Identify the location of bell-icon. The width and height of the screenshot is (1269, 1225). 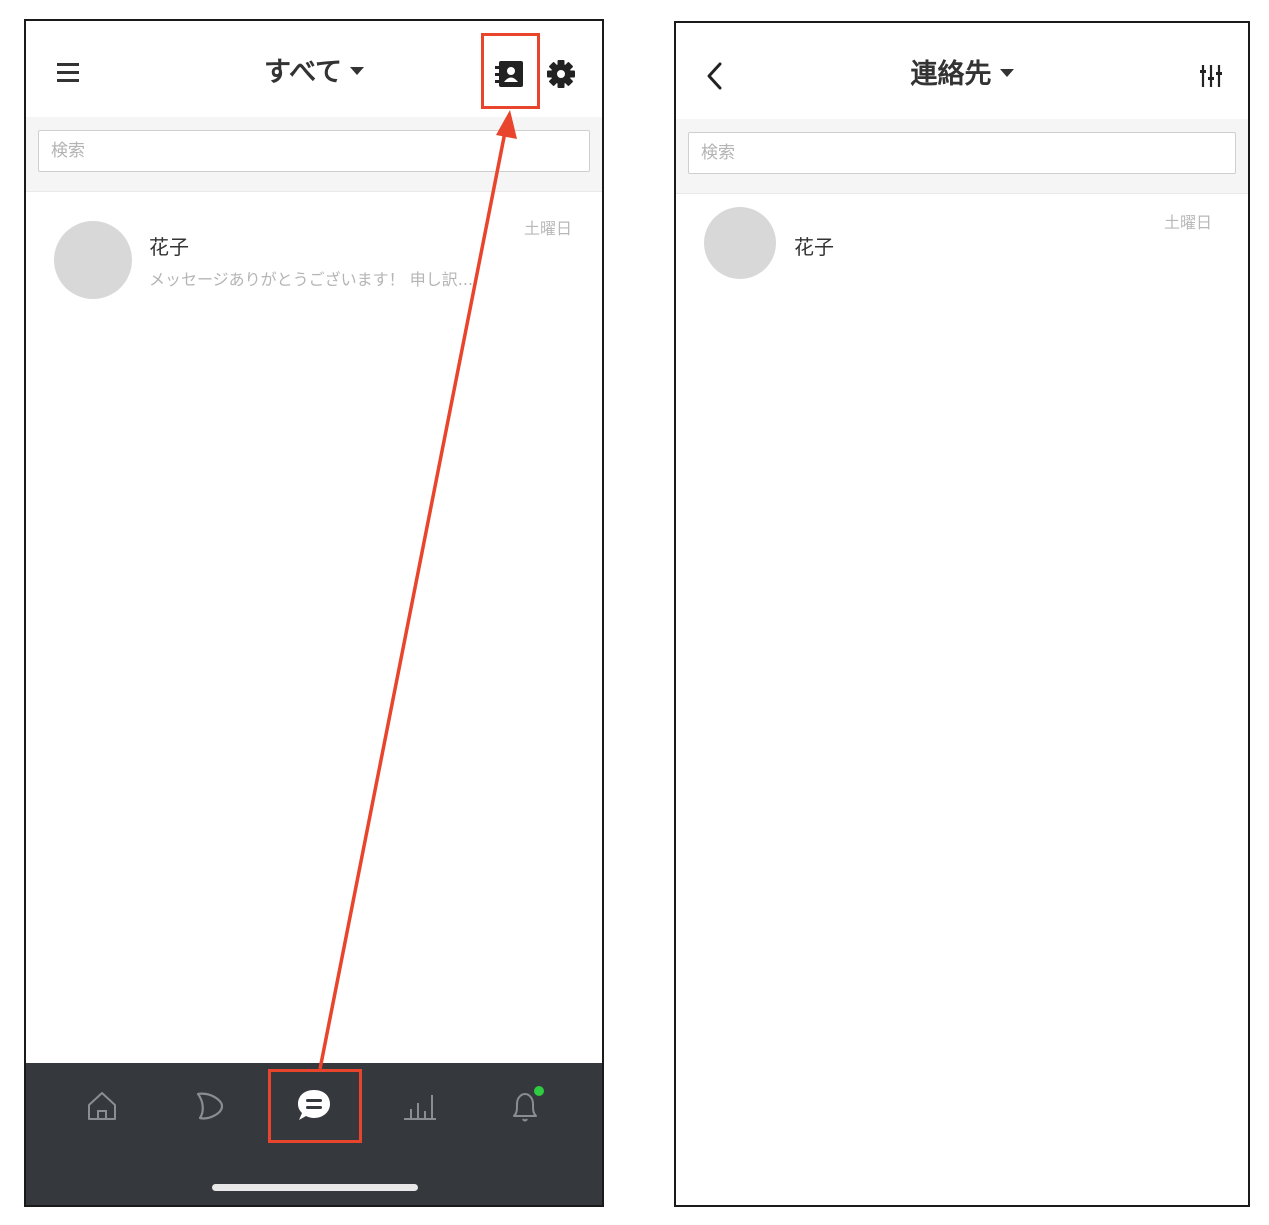
(528, 1104).